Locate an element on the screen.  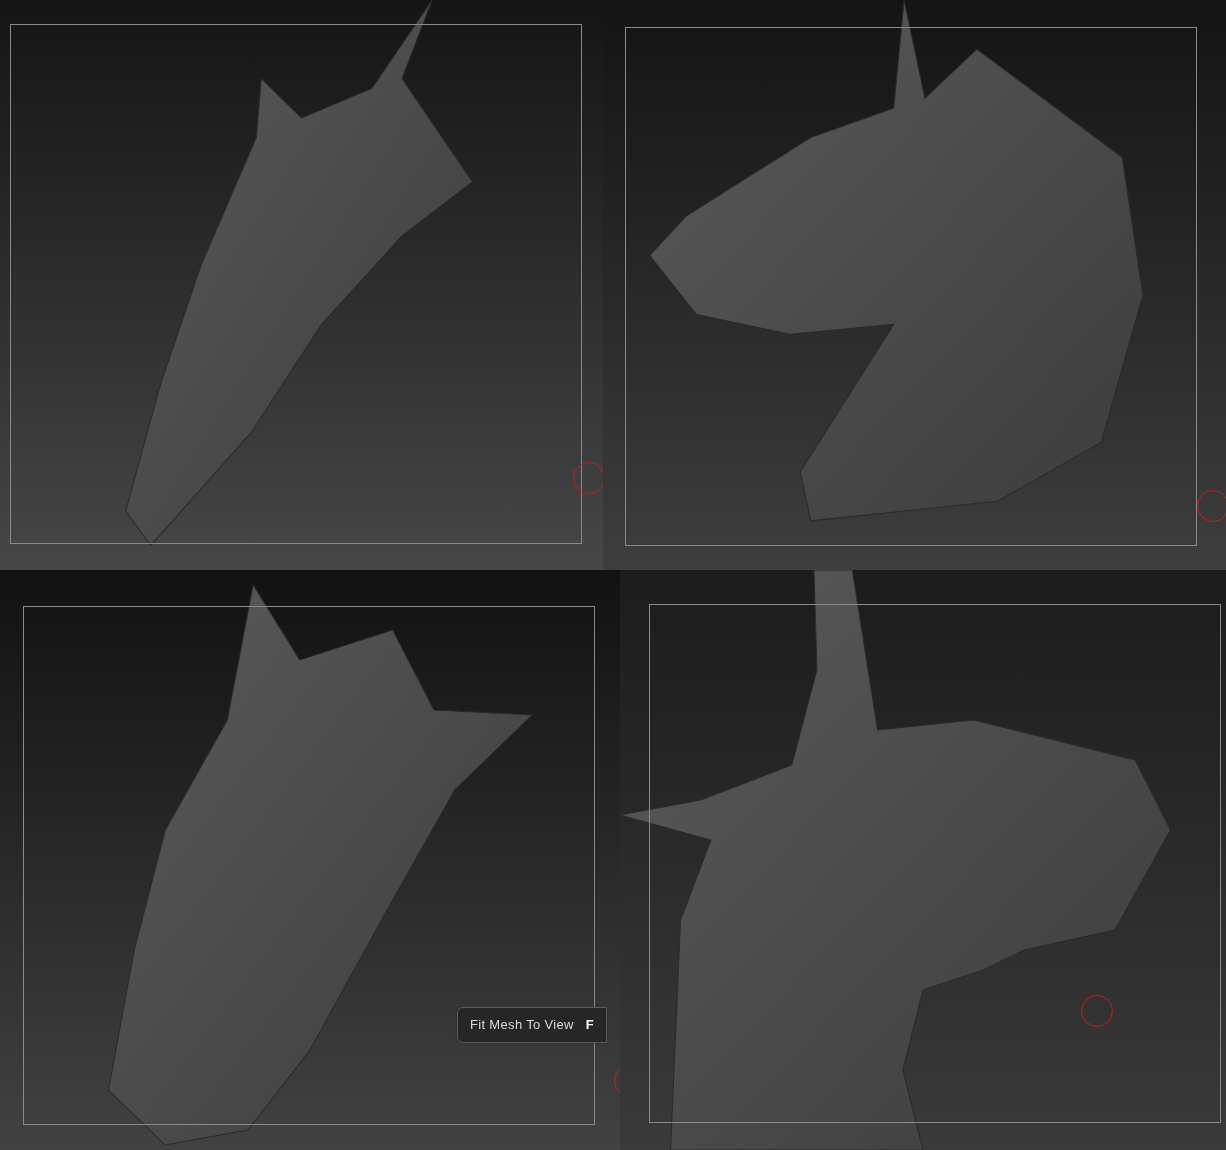
shortcut-key: F is located at coordinates (589, 1025).